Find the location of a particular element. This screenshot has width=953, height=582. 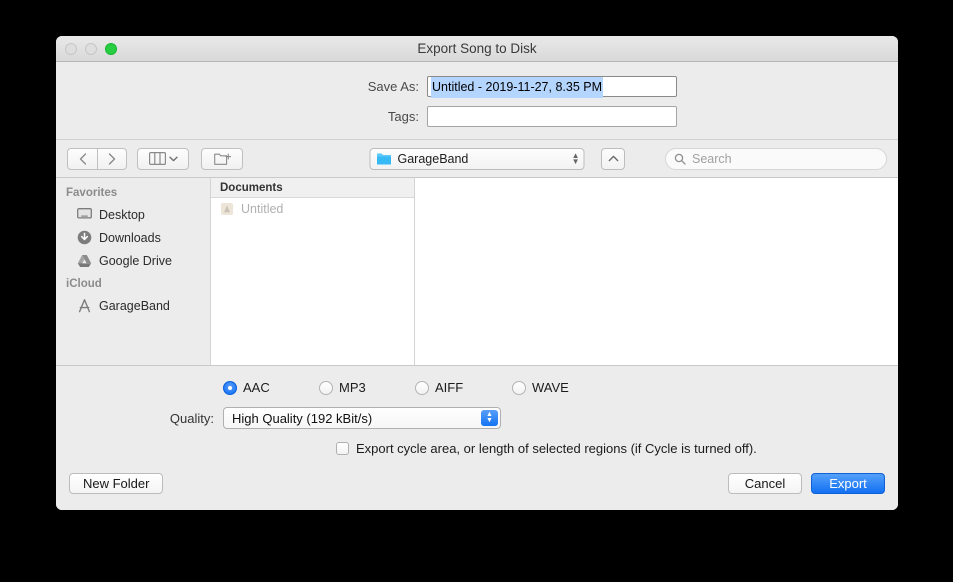

garageband-document-icon is located at coordinates (227, 209).